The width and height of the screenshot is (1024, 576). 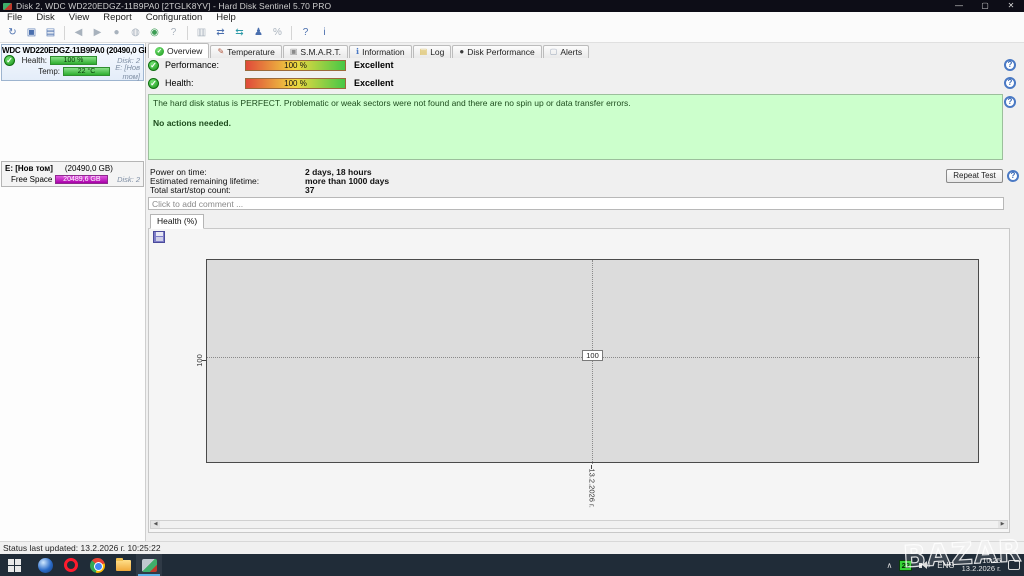 I want to click on close-button: ✕, so click(x=1011, y=6).